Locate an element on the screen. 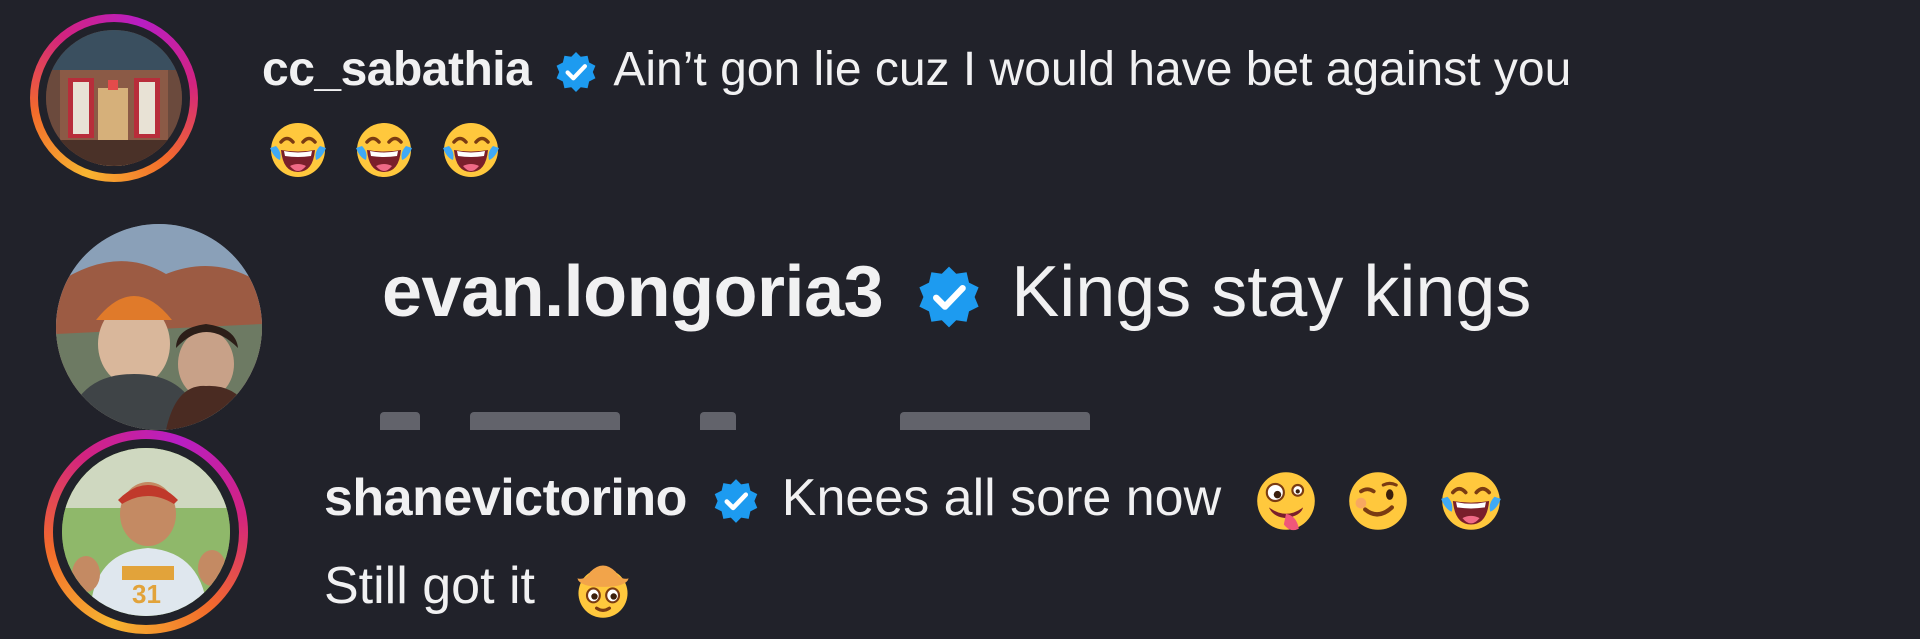 This screenshot has width=1920, height=639. cowboy-face-emoji-icon is located at coordinates (603, 589).